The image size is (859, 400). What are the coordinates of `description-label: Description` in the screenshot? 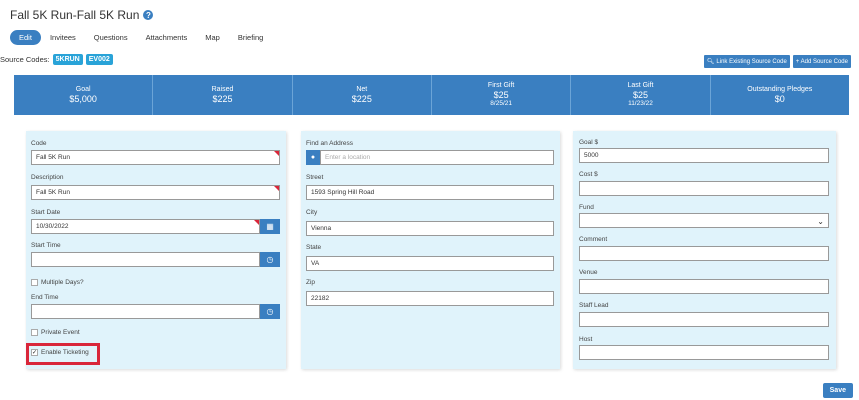 It's located at (47, 177).